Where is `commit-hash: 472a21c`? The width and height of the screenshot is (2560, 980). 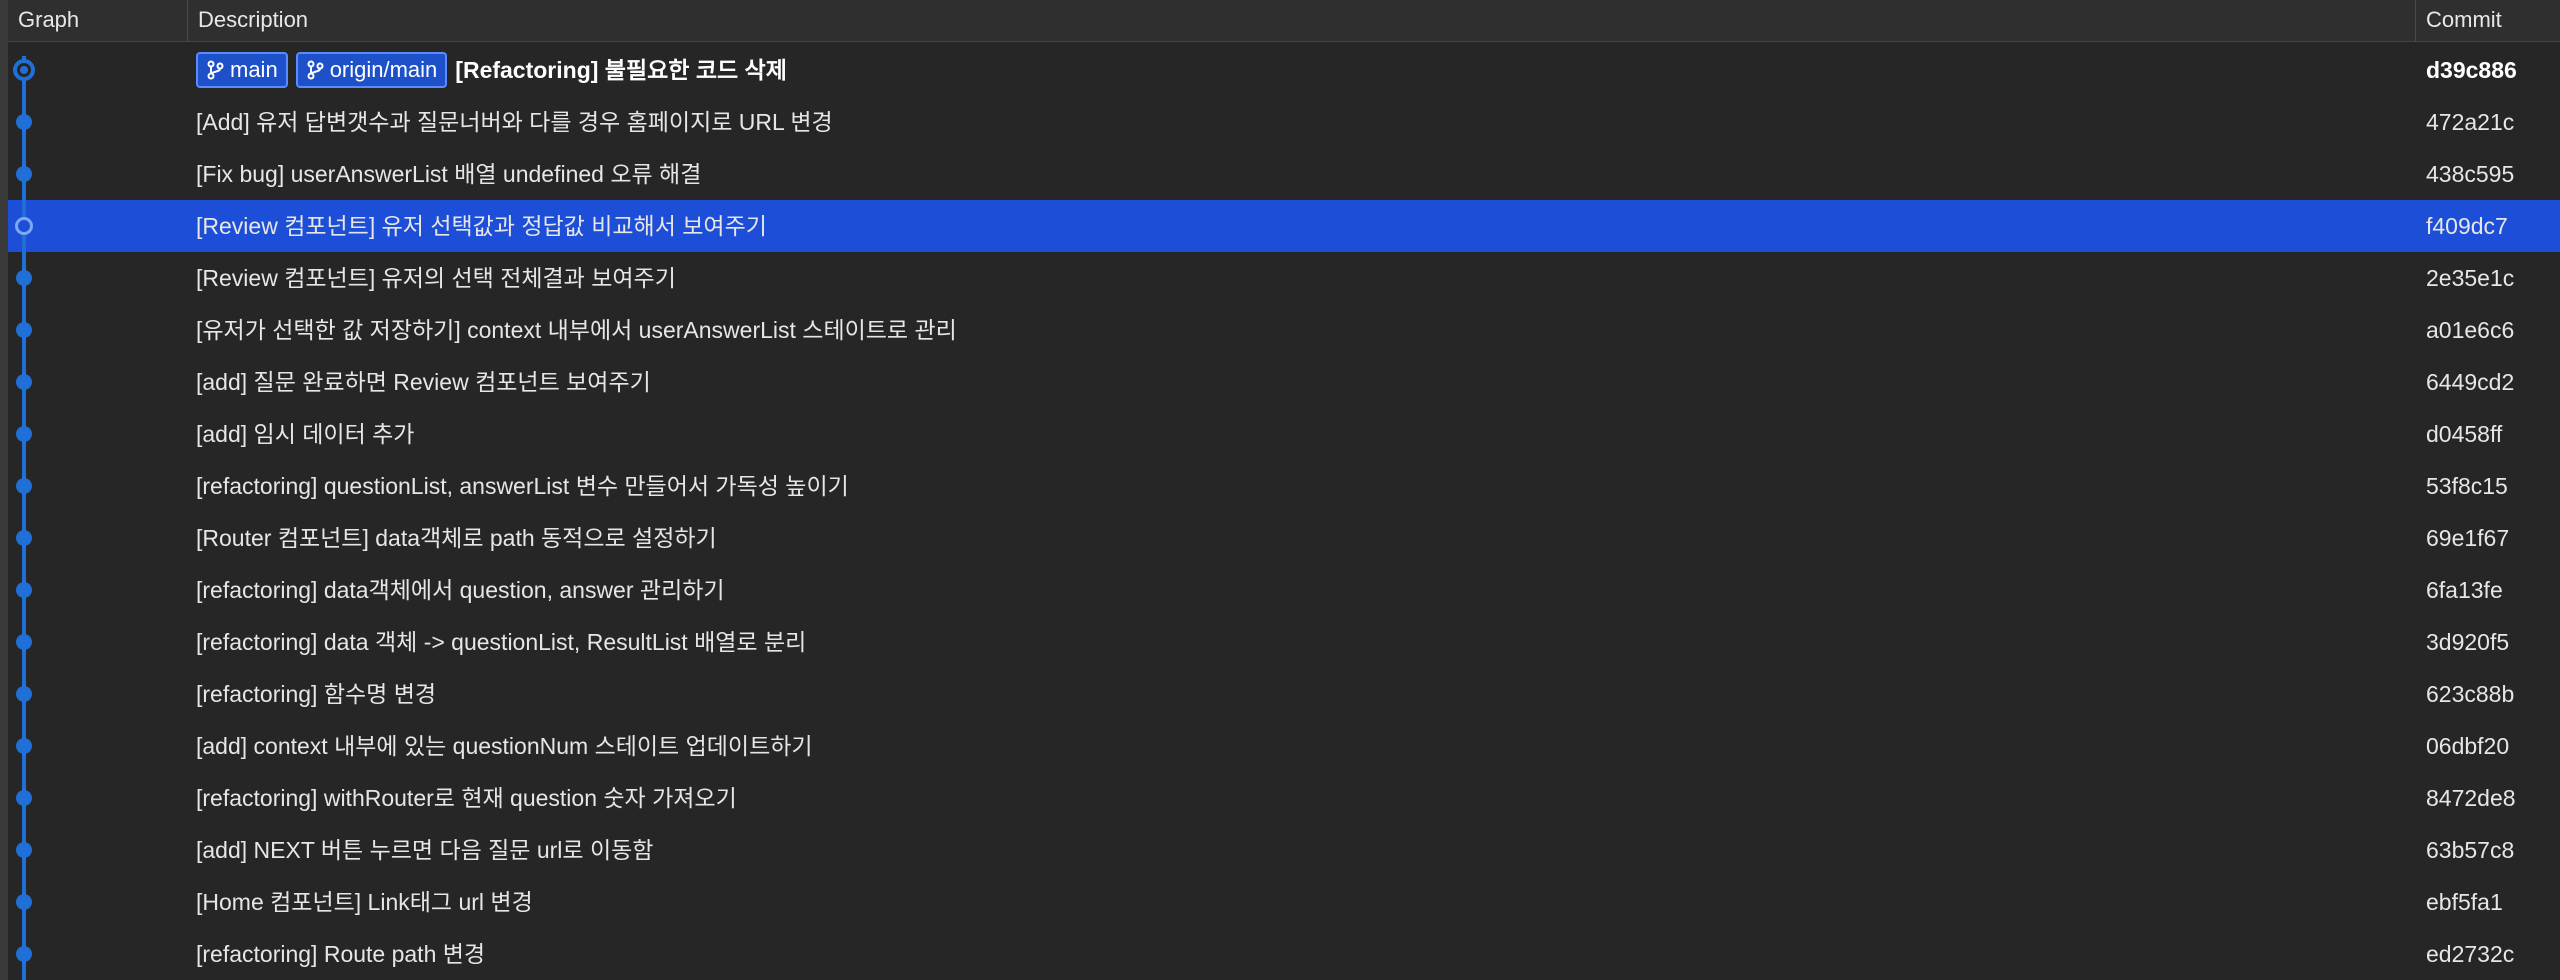 commit-hash: 472a21c is located at coordinates (2470, 122).